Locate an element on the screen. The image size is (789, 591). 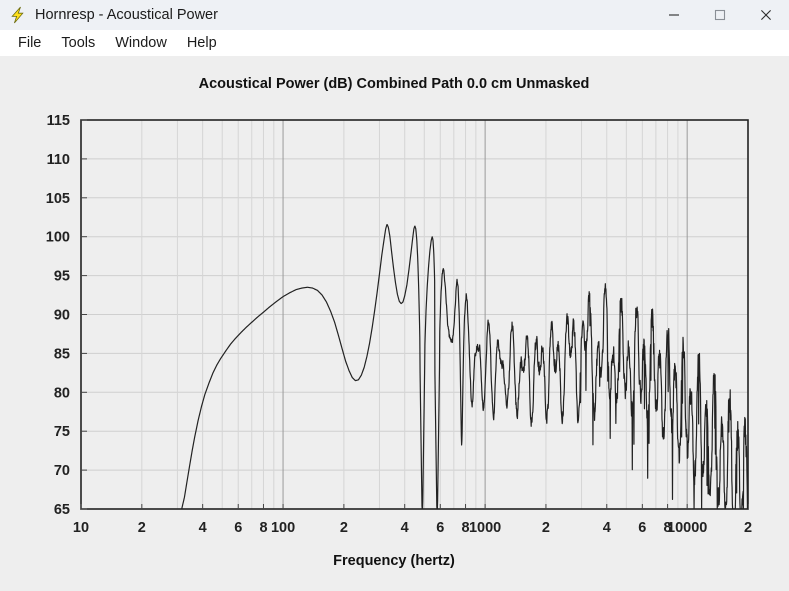
x-tick-label: 1000 is located at coordinates (485, 528).